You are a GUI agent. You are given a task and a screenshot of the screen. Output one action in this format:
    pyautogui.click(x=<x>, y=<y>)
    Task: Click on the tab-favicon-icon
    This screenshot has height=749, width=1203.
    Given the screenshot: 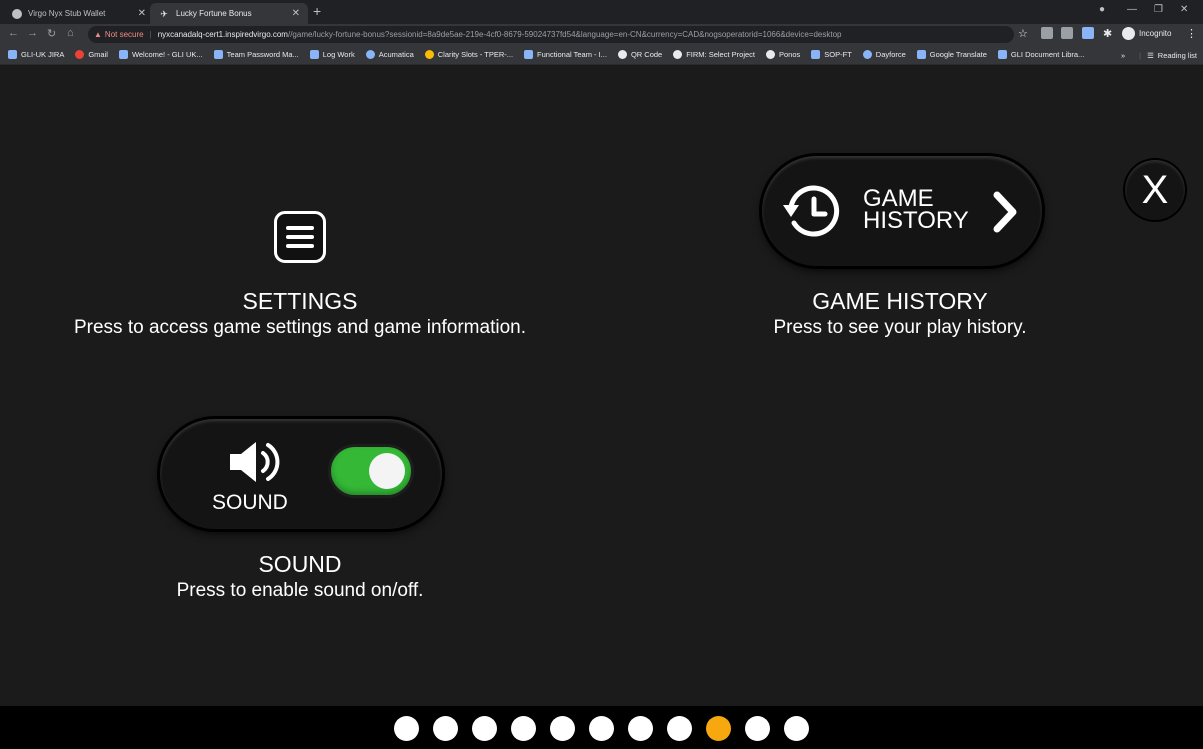 What is the action you would take?
    pyautogui.click(x=17, y=13)
    